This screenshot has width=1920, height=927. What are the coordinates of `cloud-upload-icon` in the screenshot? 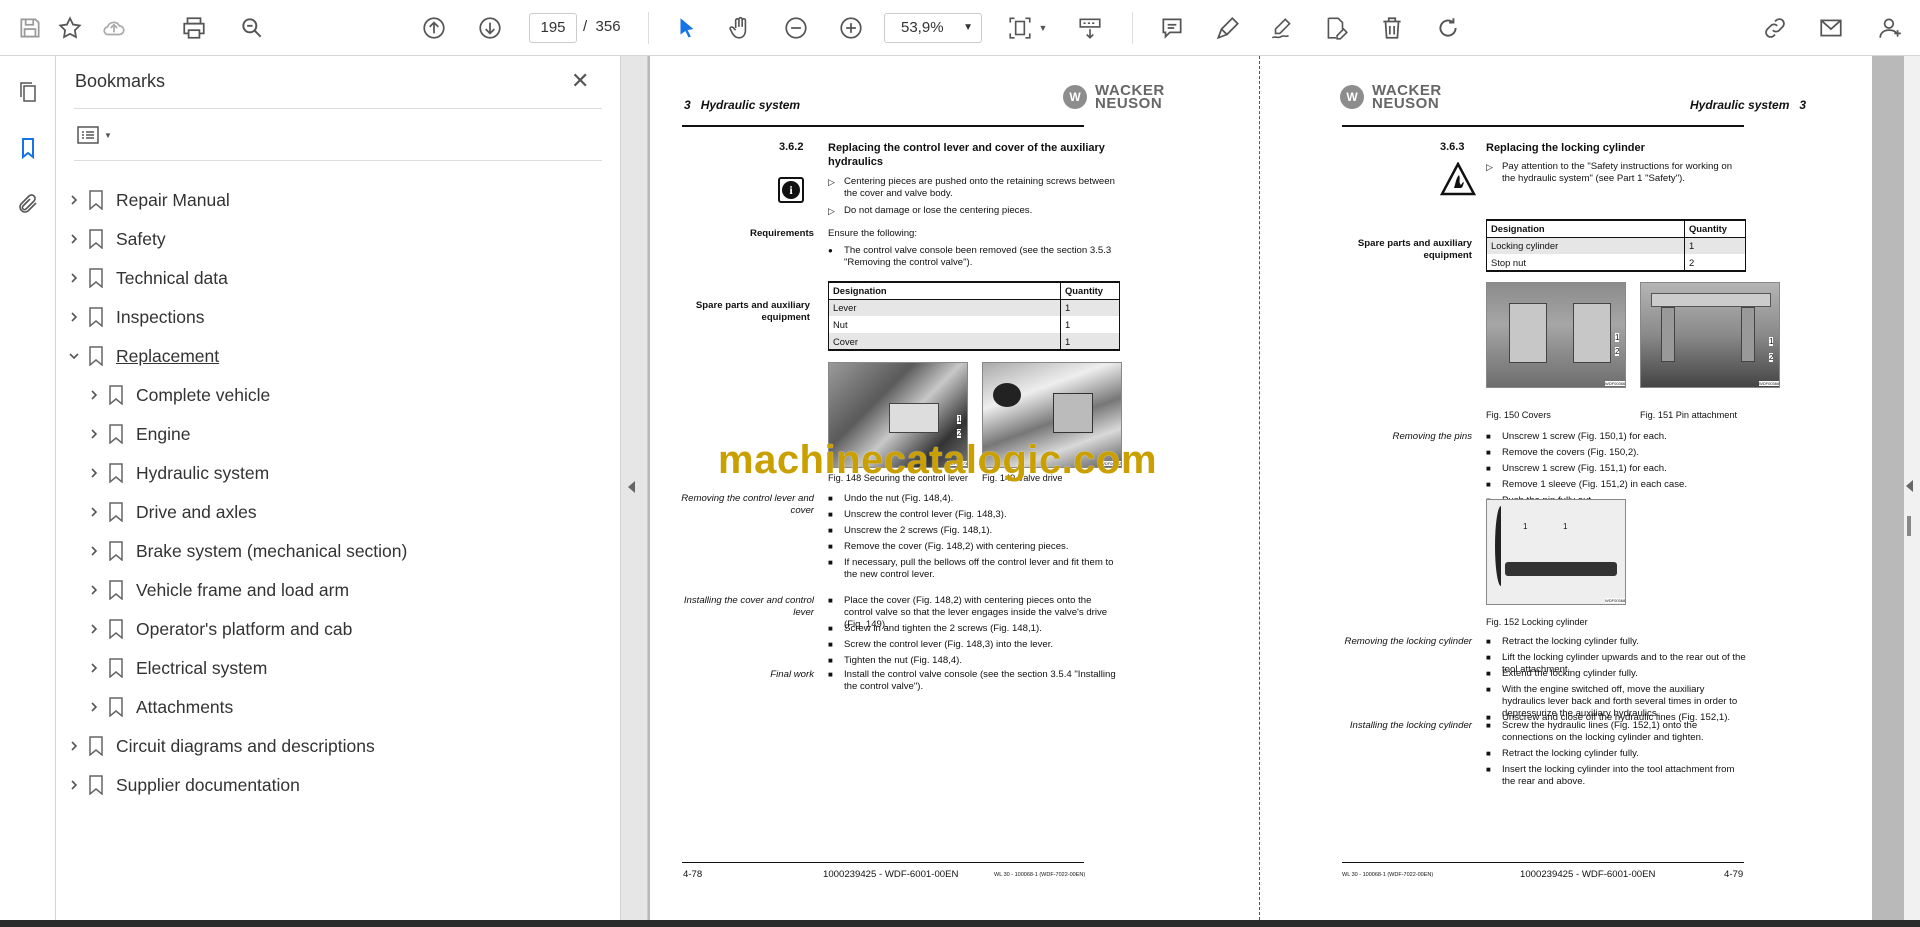 It's located at (114, 28).